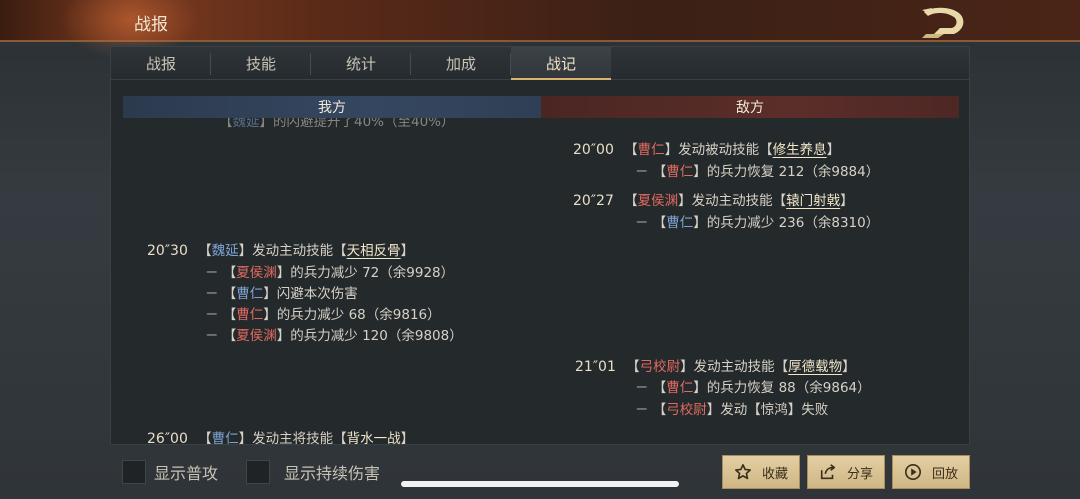  What do you see at coordinates (225, 251) in the screenshot?
I see `general-name: 魏延` at bounding box center [225, 251].